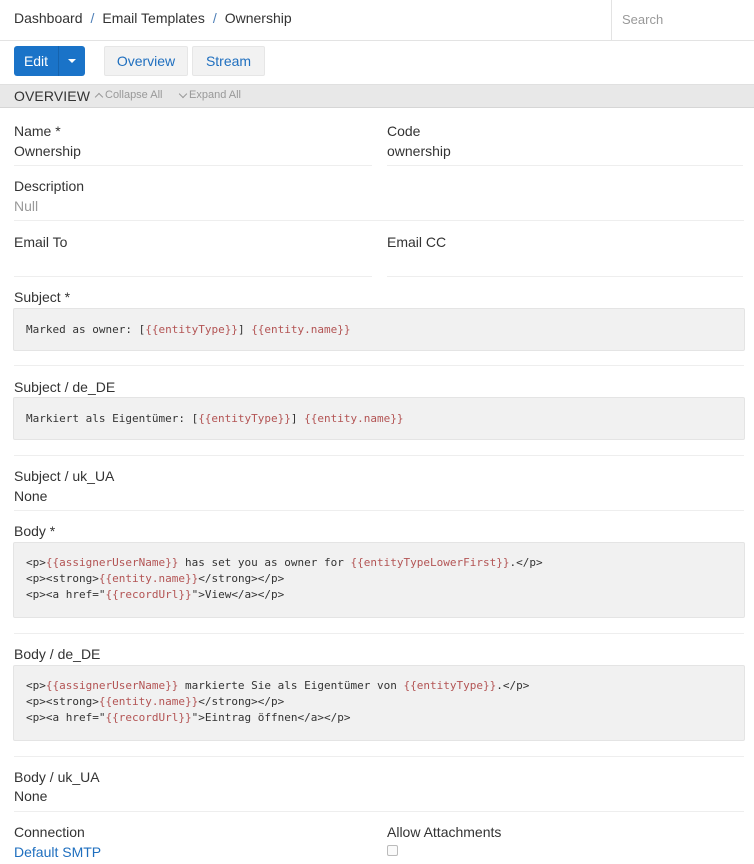  I want to click on breadcrumb: Dashboard / Email Templates / Ownership, so click(153, 18).